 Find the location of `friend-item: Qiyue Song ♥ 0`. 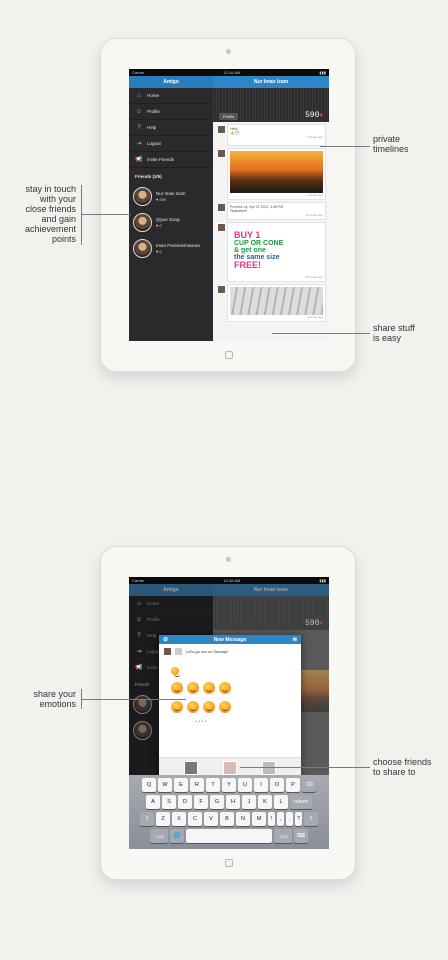

friend-item: Qiyue Song ♥ 0 is located at coordinates (171, 222).